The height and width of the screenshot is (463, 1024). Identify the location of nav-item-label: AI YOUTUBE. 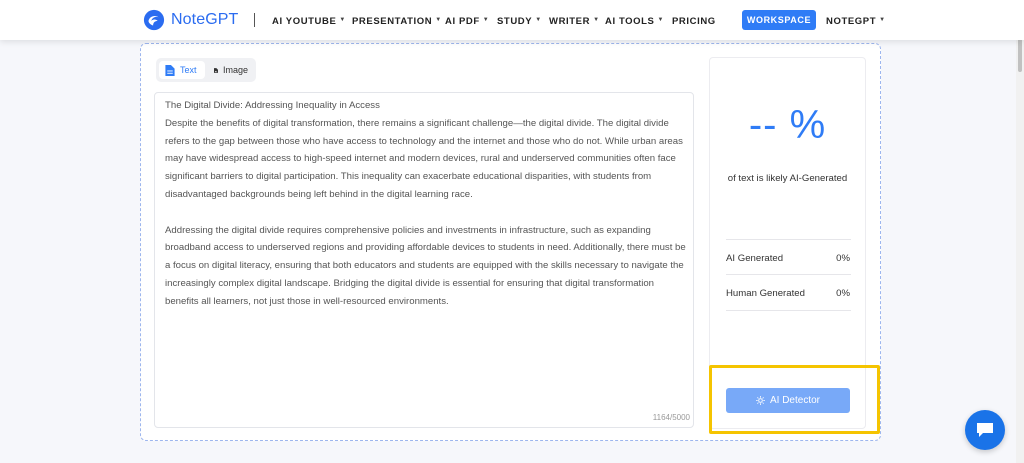
(304, 21).